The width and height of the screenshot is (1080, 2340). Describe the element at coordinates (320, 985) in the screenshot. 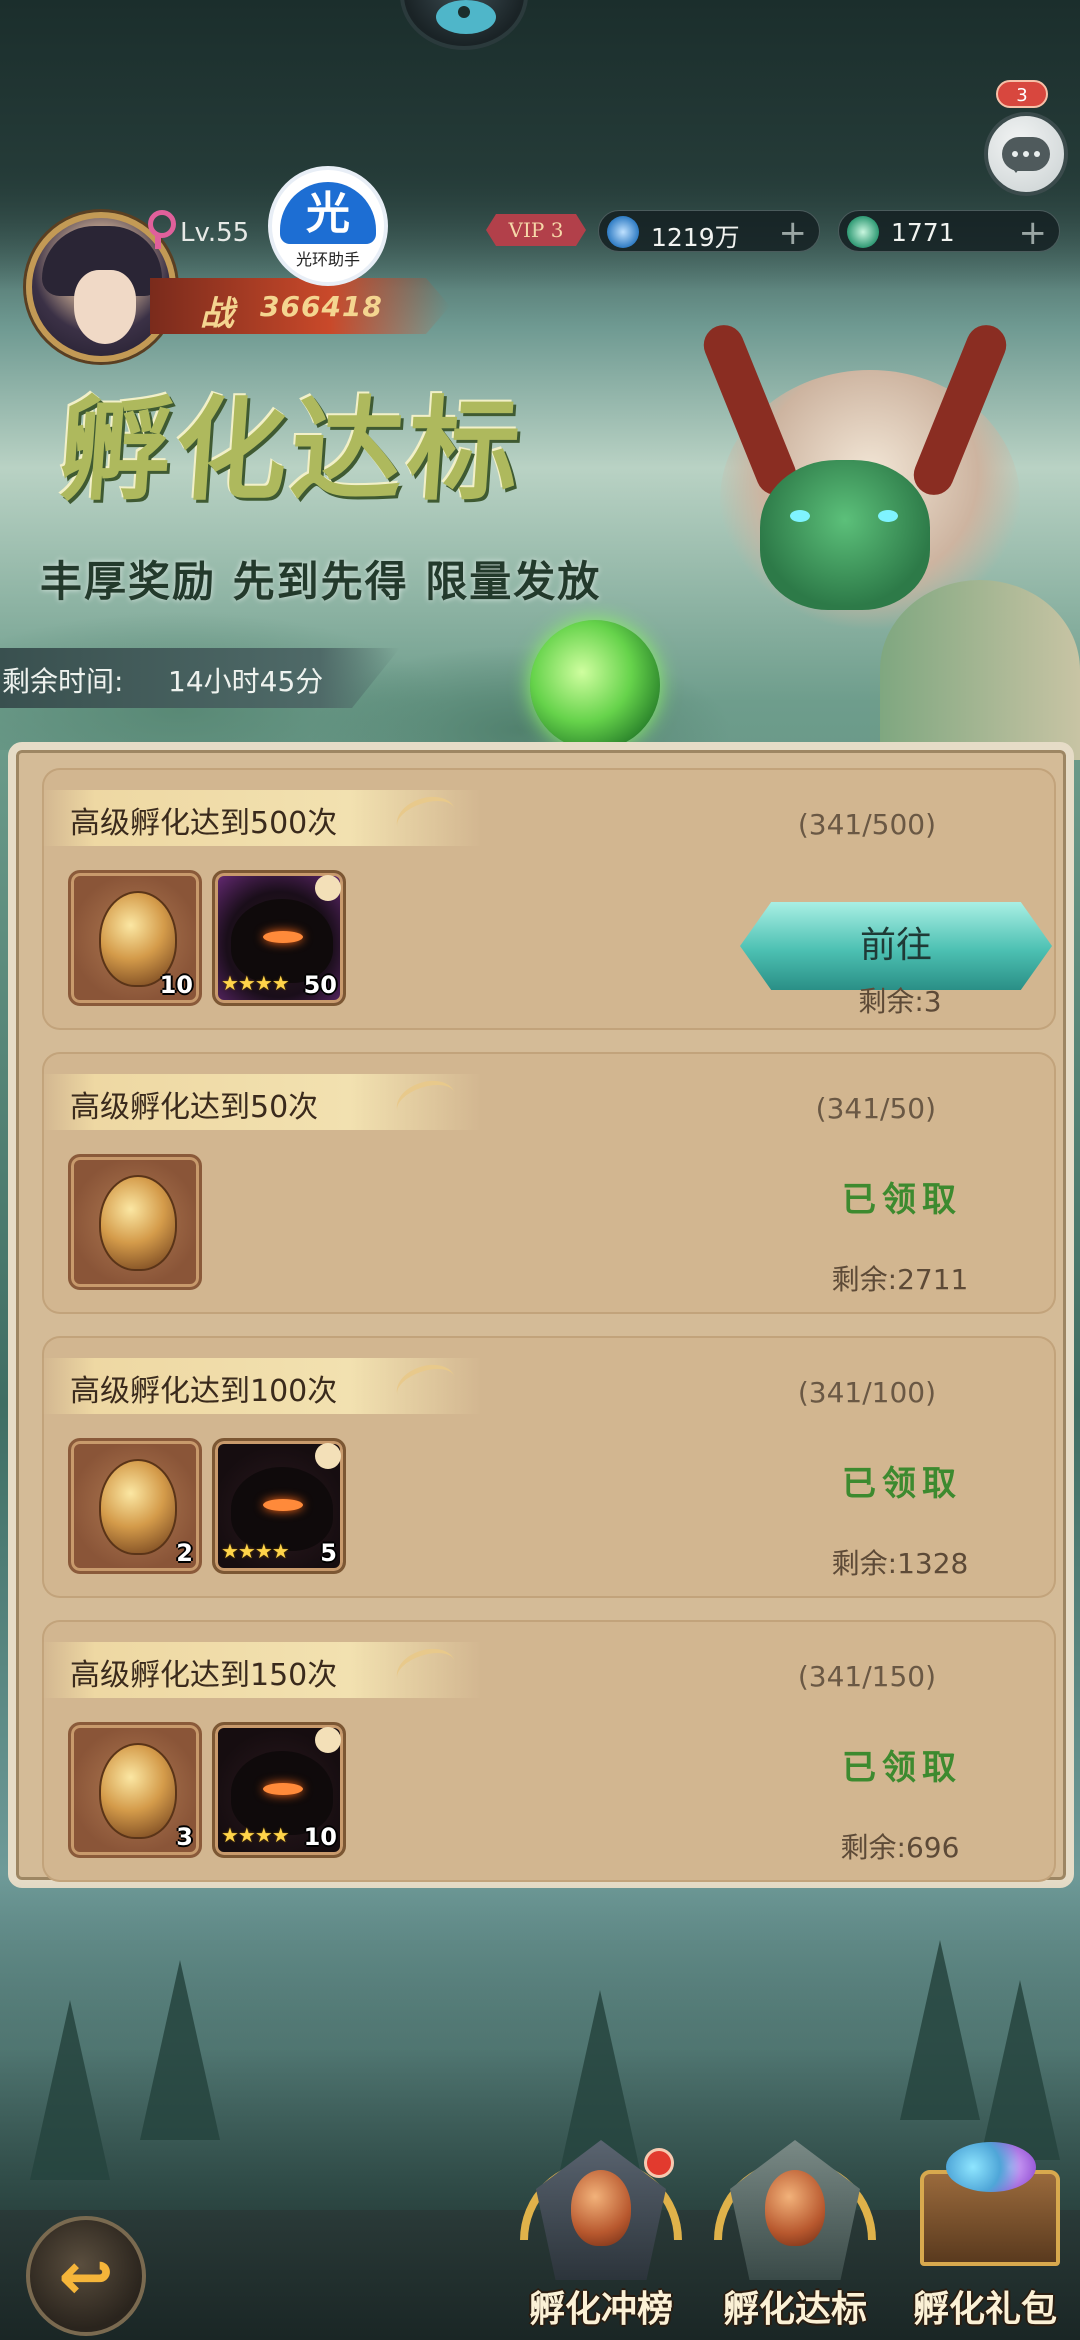

I see `reward-quantity: 50` at that location.